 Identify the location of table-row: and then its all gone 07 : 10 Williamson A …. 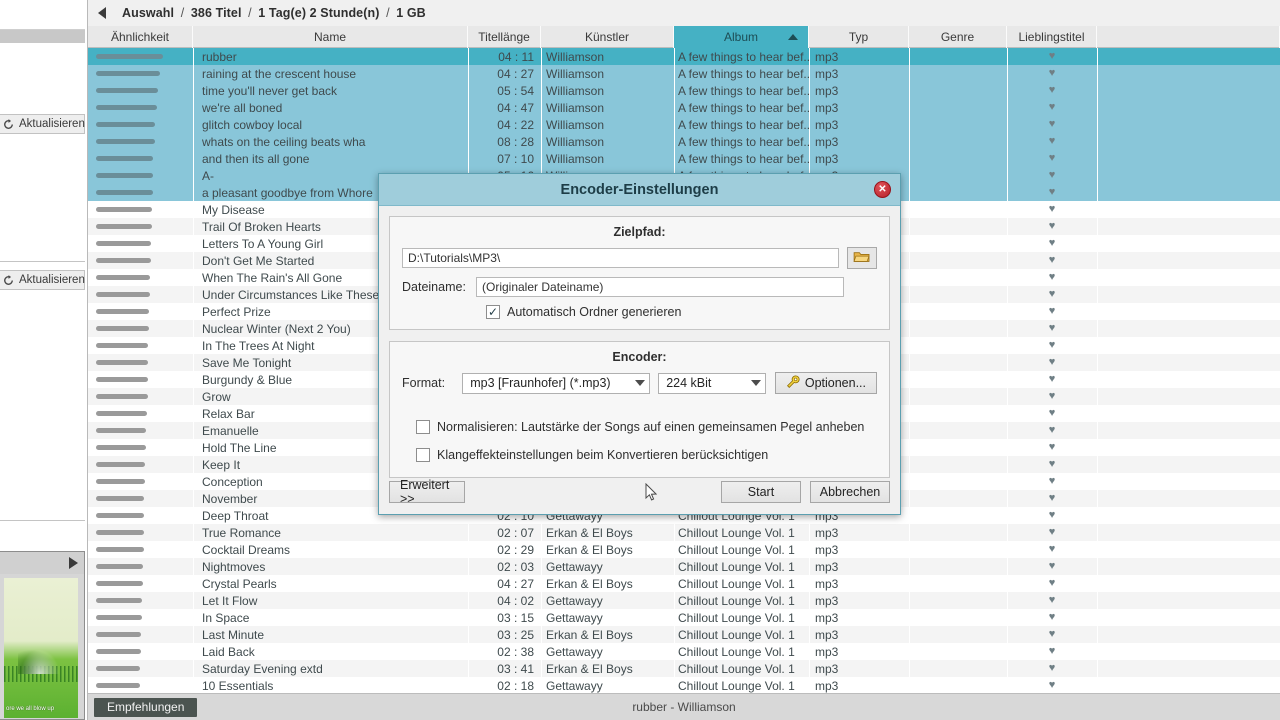
(684, 158).